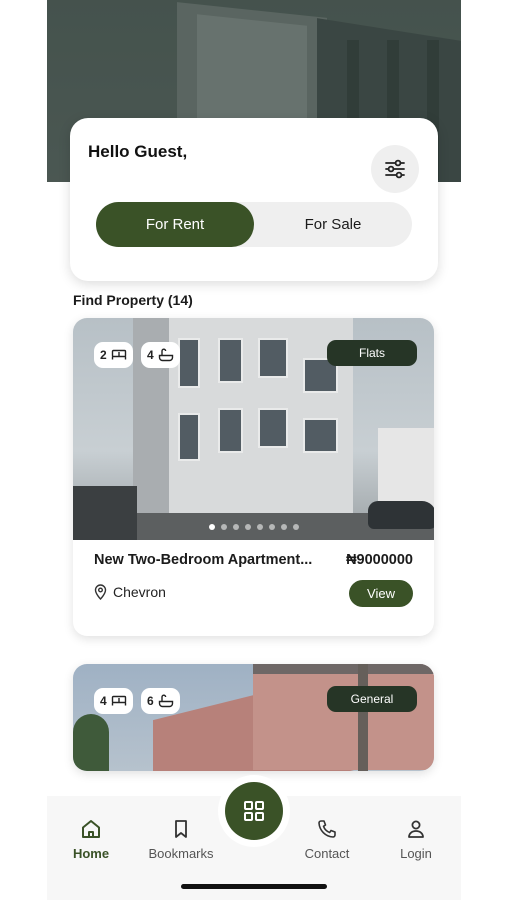  I want to click on view-button: View, so click(381, 593).